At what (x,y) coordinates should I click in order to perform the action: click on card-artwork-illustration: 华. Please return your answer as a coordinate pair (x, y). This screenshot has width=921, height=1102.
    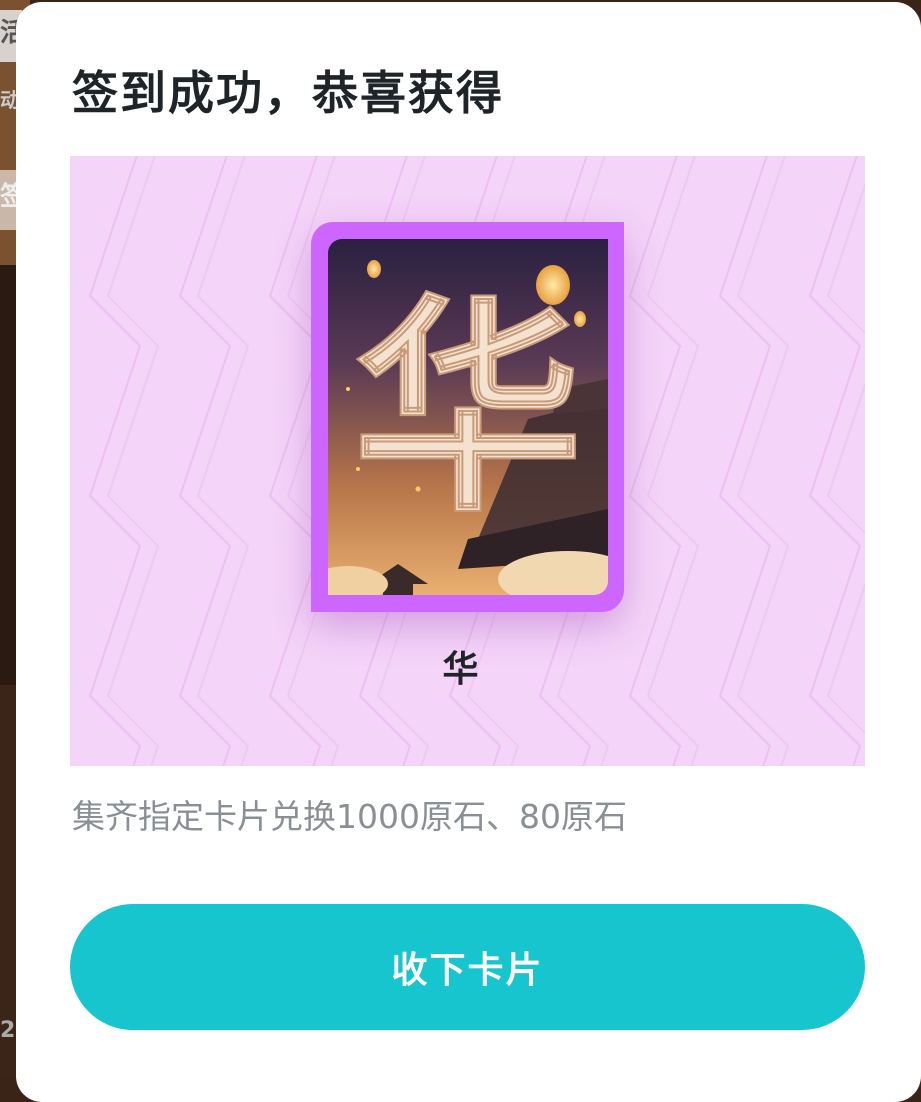
    Looking at the image, I should click on (468, 417).